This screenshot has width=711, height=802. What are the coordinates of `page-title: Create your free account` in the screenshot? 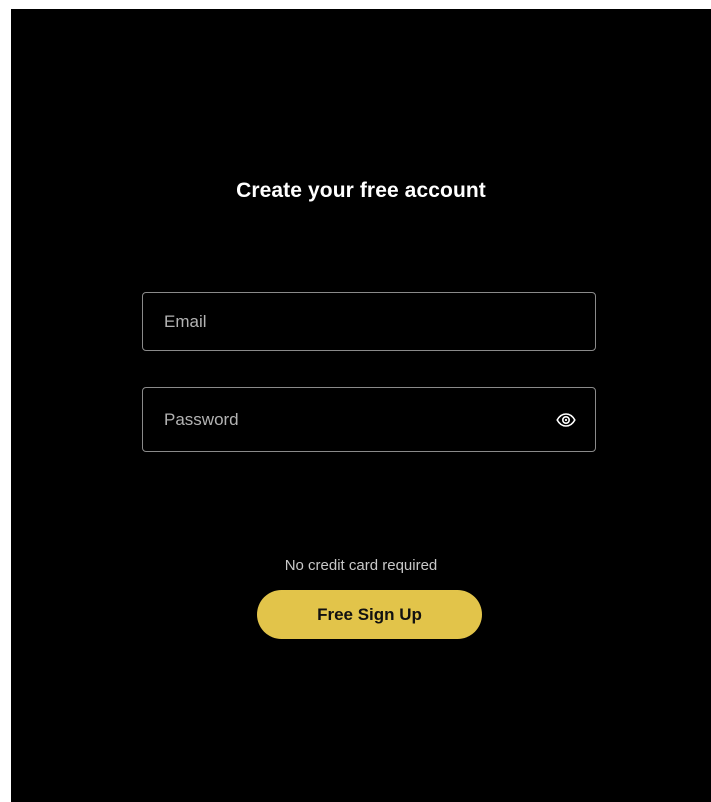 It's located at (361, 190).